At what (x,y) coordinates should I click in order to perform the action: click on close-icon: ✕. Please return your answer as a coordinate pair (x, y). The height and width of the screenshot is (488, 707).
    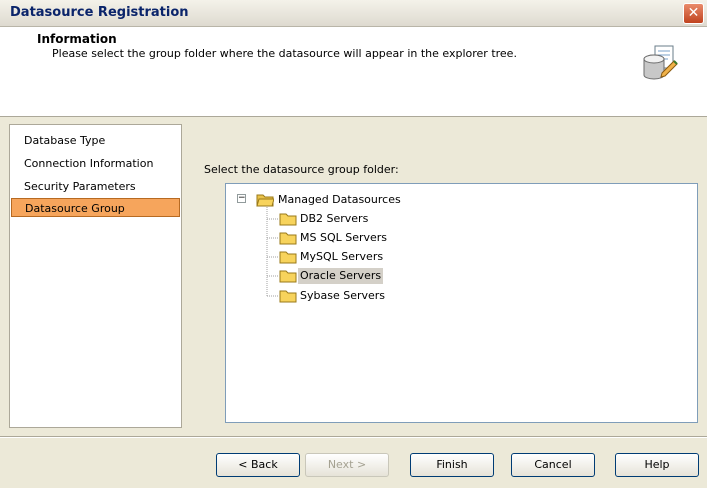
    Looking at the image, I should click on (693, 13).